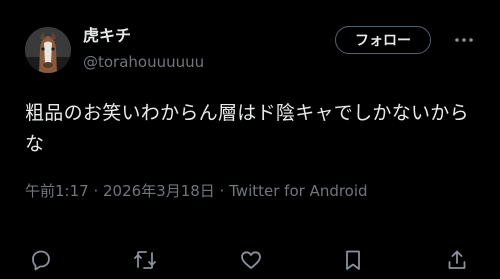 The height and width of the screenshot is (279, 500). I want to click on author-handle: @torahouuuuuu, so click(143, 62).